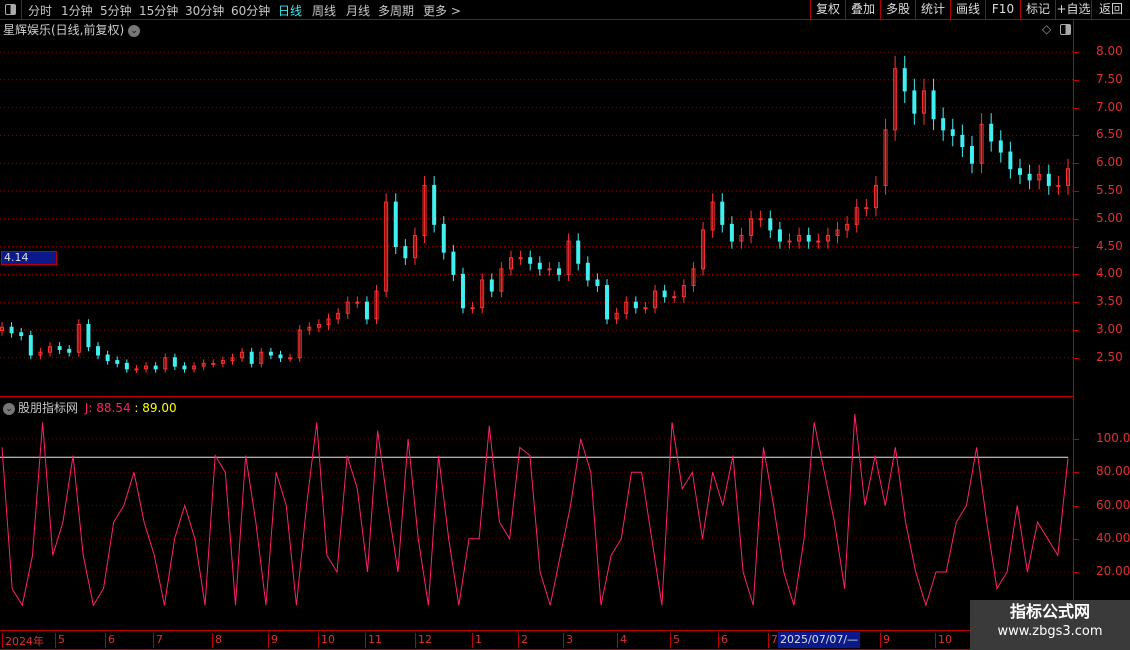  I want to click on price-tick-label: 7.00, so click(1109, 106).